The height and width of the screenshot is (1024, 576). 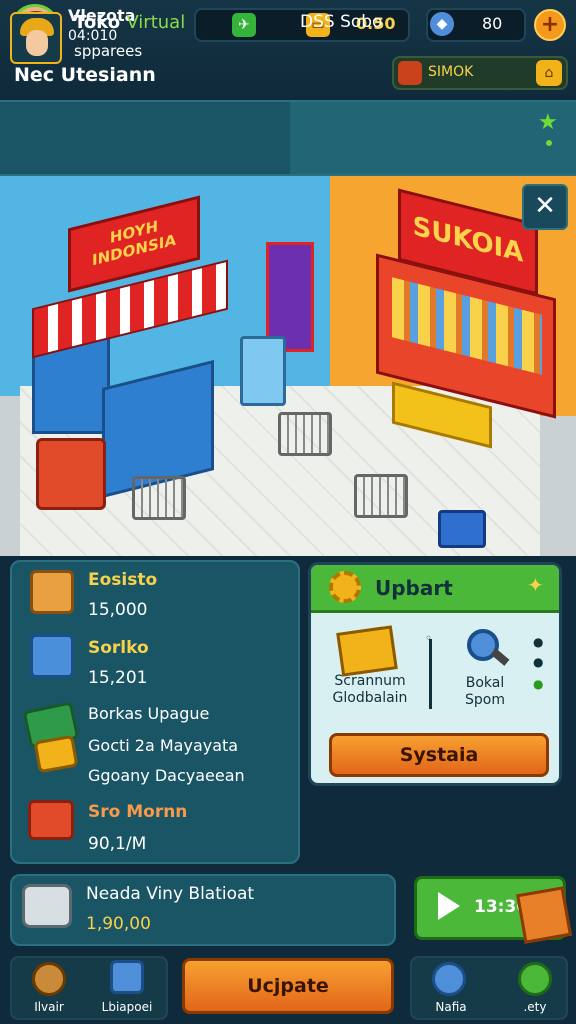 What do you see at coordinates (263, 371) in the screenshot?
I see `kiosk-screen` at bounding box center [263, 371].